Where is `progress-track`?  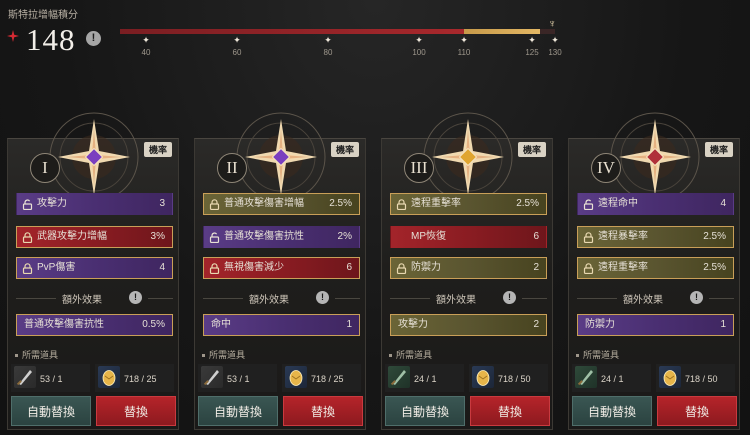 progress-track is located at coordinates (337, 31).